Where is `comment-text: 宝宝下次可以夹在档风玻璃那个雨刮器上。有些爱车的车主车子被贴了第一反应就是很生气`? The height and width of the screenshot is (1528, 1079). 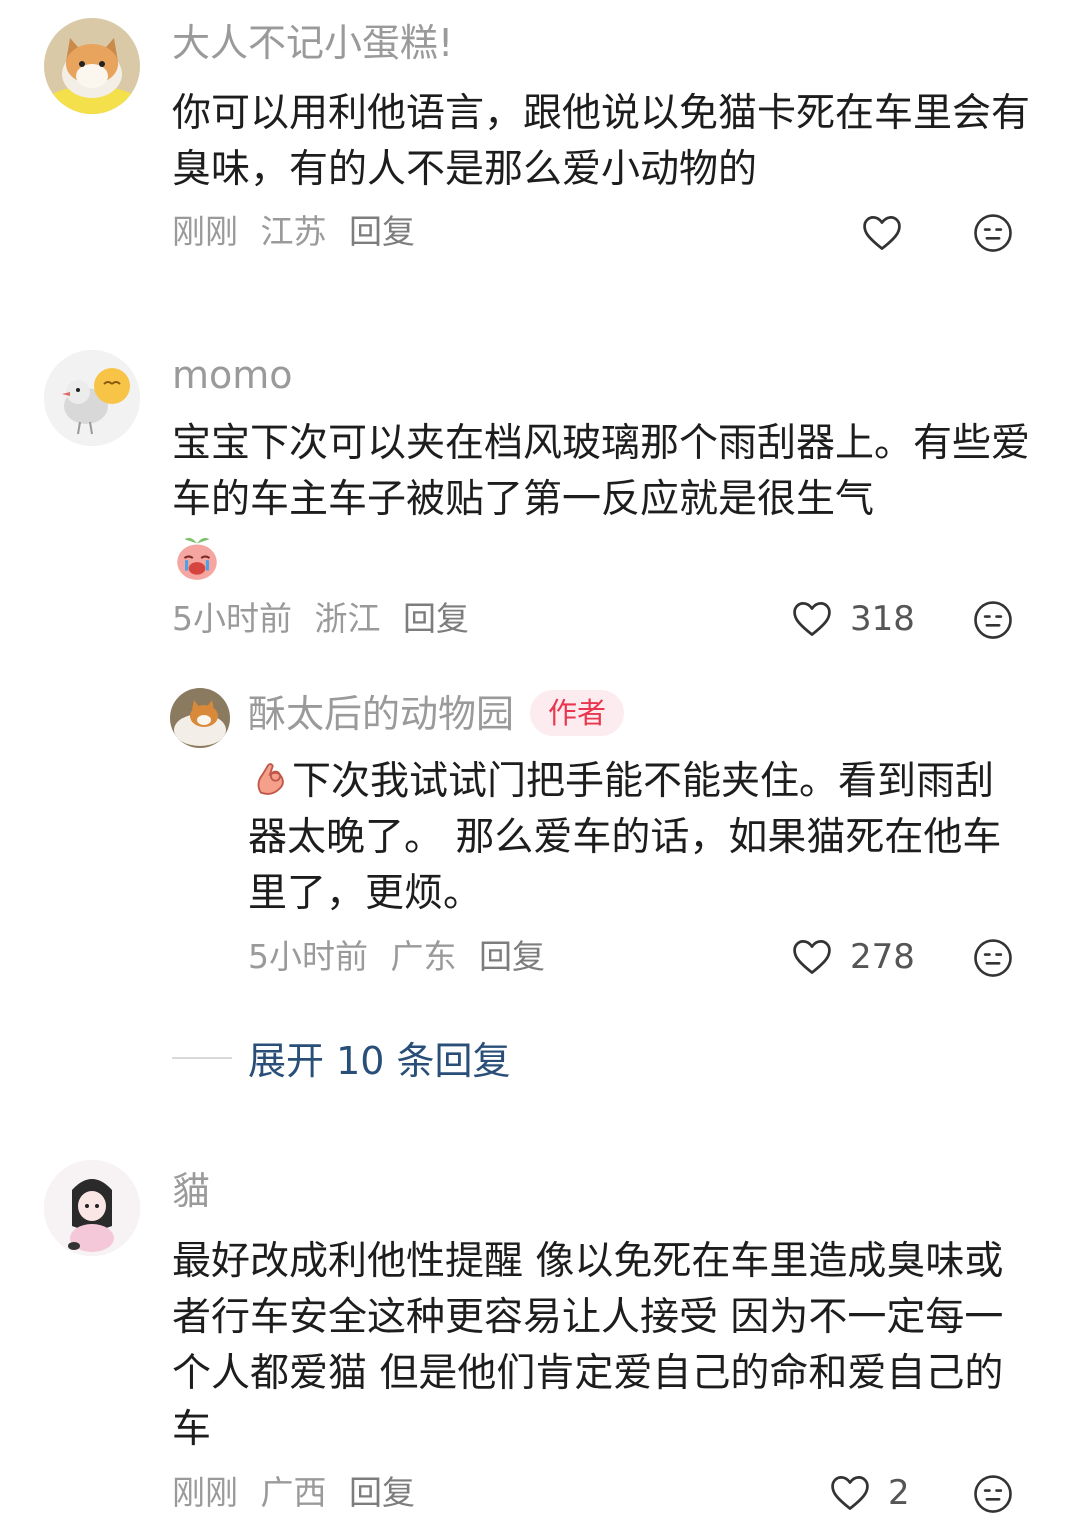 comment-text: 宝宝下次可以夹在档风玻璃那个雨刮器上。有些爱车的车主车子被贴了第一反应就是很生气 is located at coordinates (602, 500).